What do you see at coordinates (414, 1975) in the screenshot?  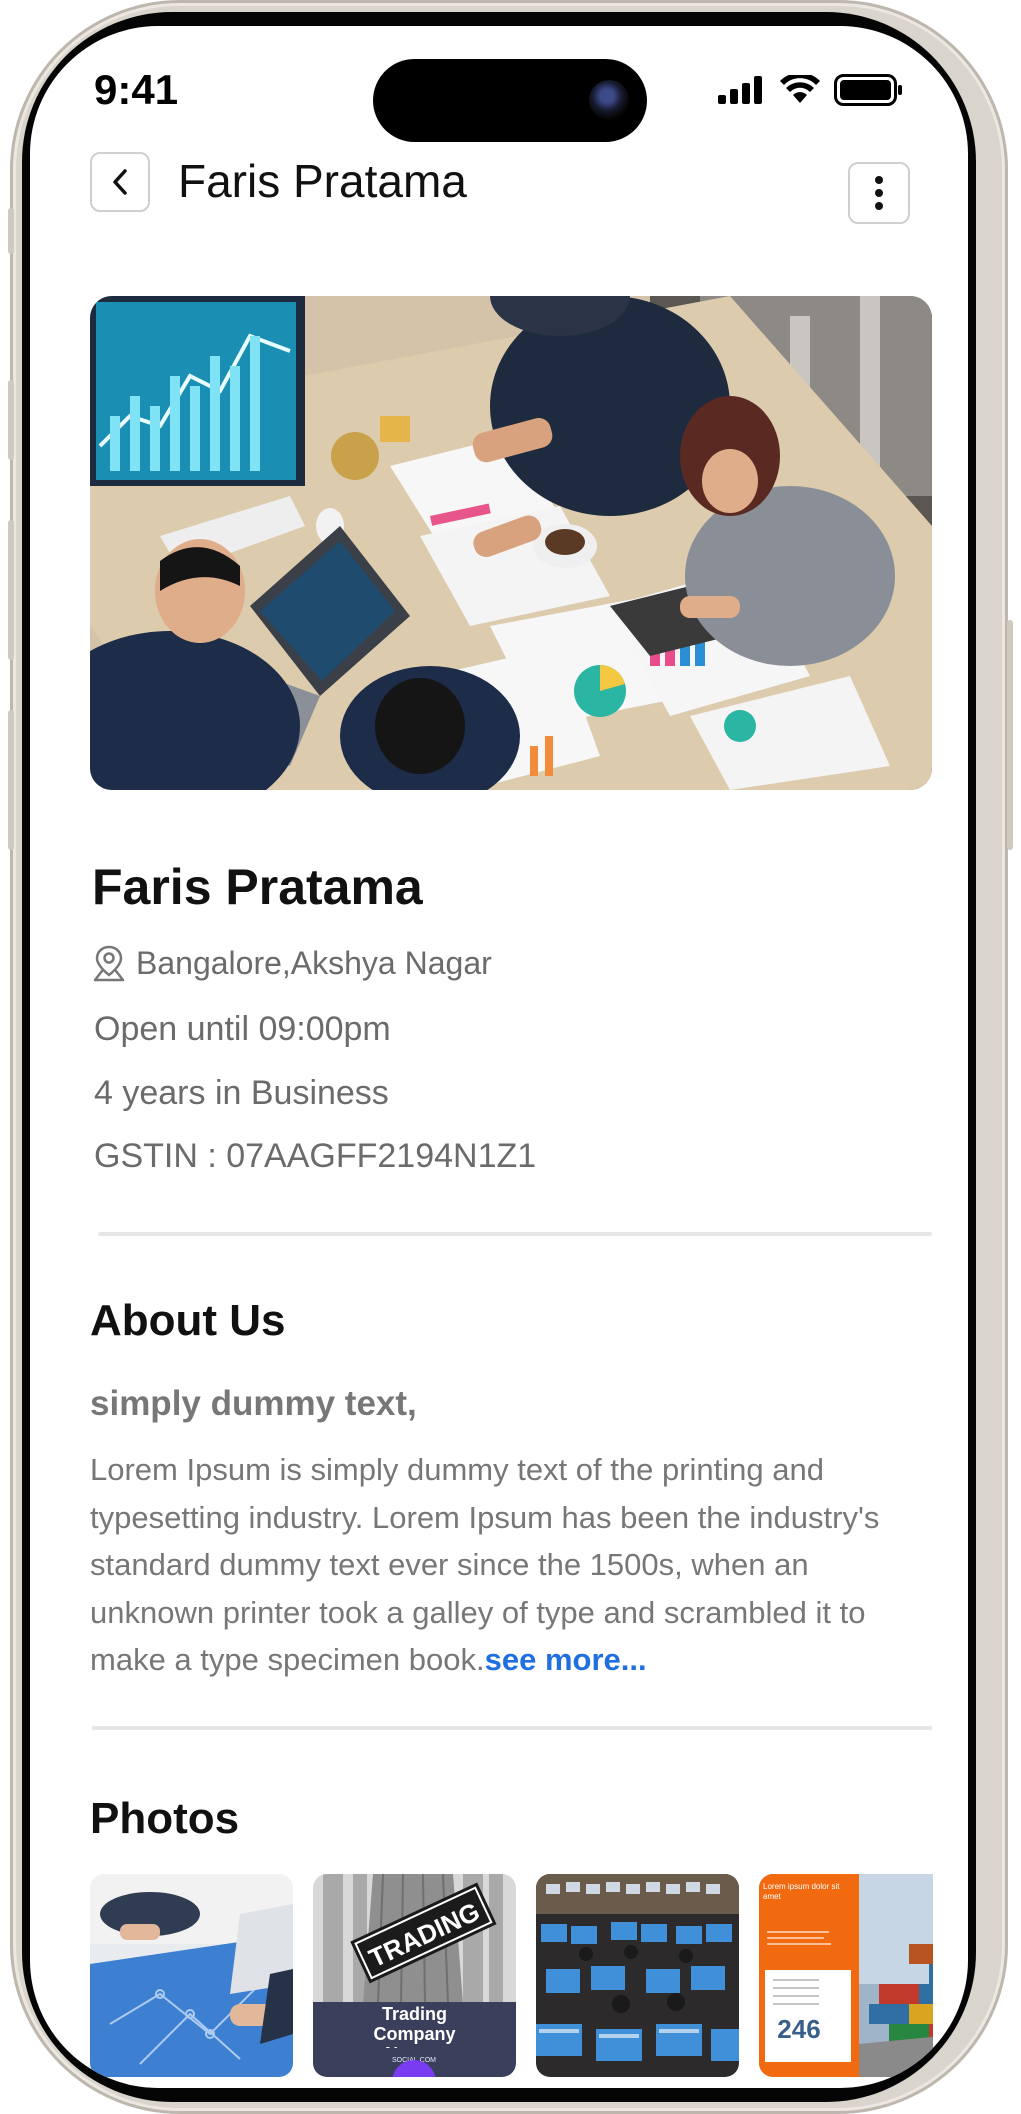 I see `photo-trading-company: TRADING Trading Company Names SOCIAL.COM` at bounding box center [414, 1975].